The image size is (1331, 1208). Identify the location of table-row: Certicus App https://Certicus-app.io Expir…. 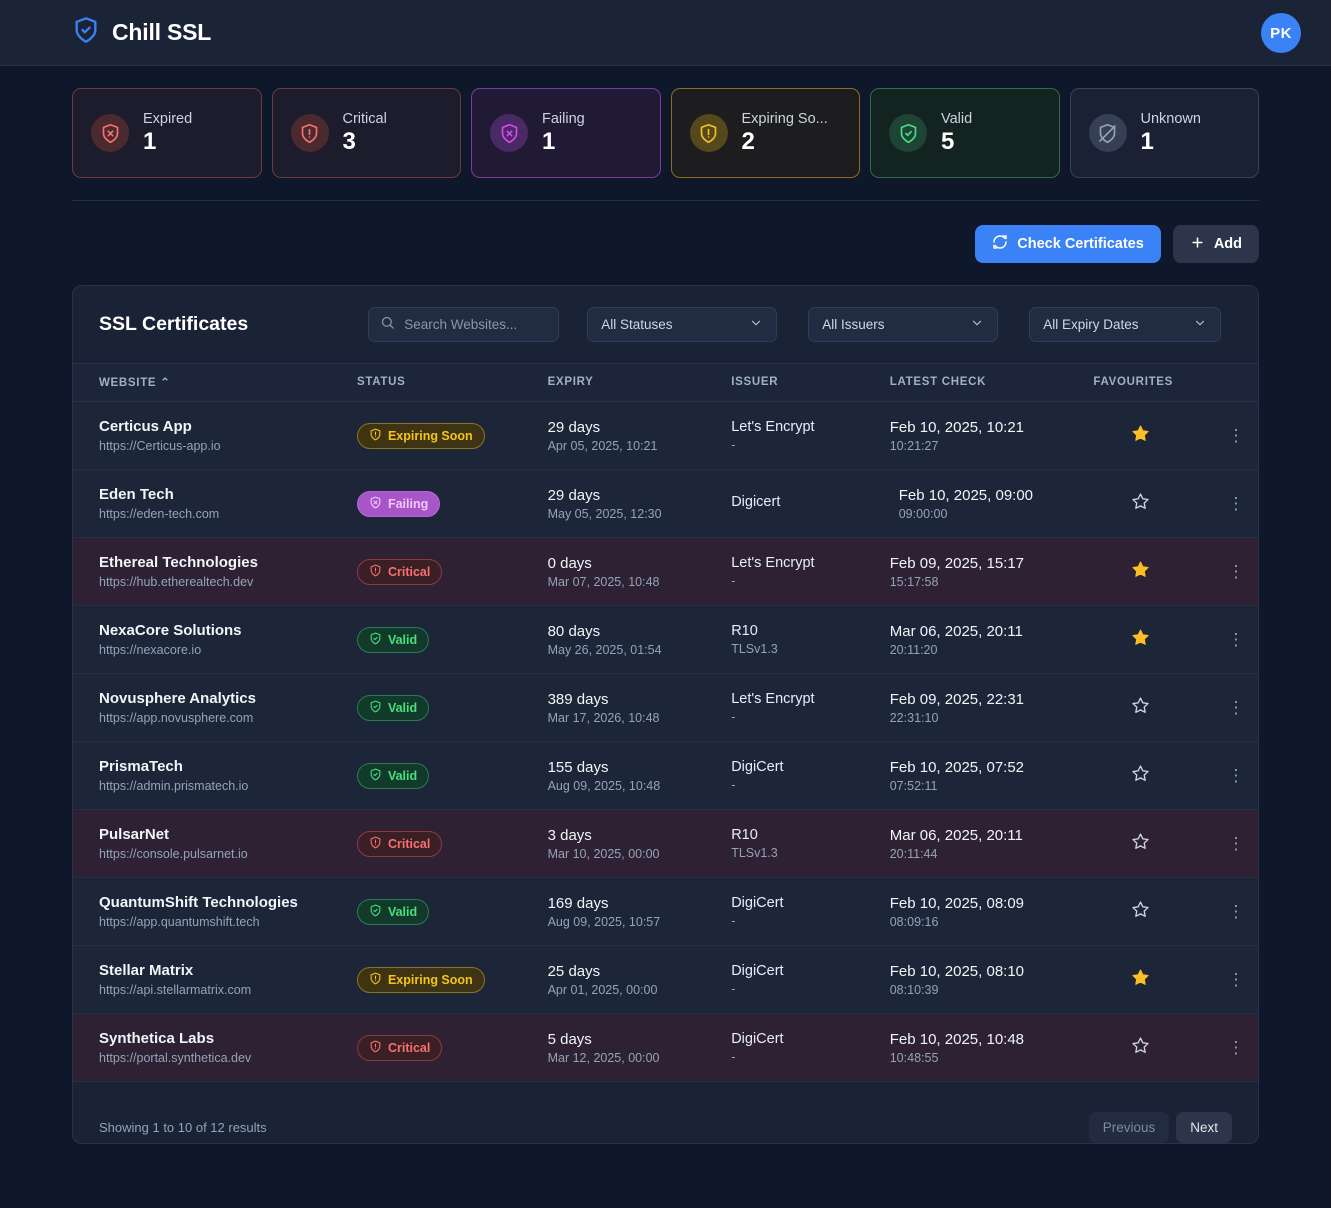
(665, 435).